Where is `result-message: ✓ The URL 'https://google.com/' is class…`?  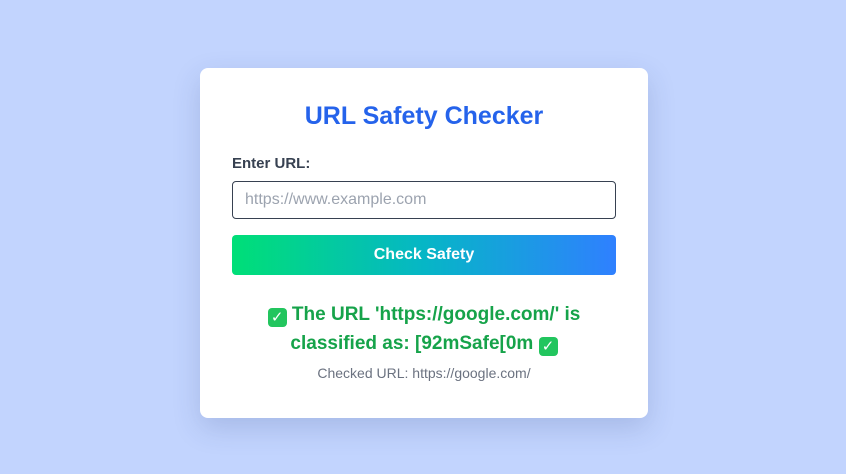
result-message: ✓ The URL 'https://google.com/' is class… is located at coordinates (424, 329).